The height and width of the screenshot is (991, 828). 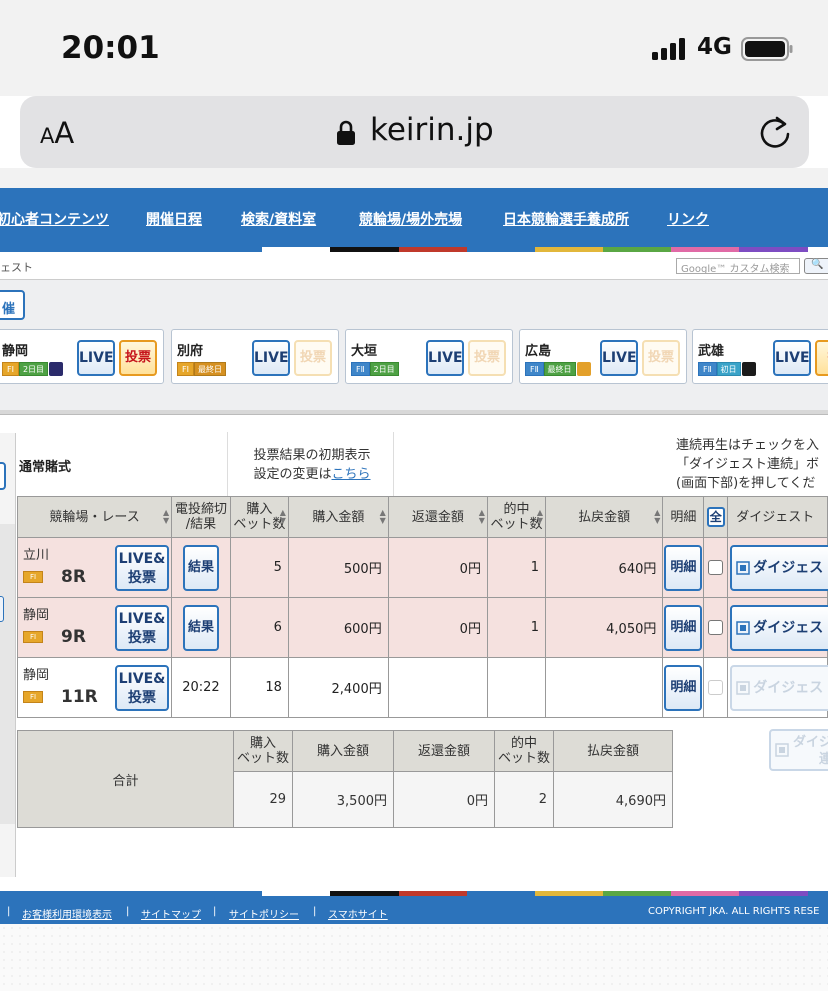 I want to click on settings-note-line1: 投票結果の初期表示, so click(x=312, y=455).